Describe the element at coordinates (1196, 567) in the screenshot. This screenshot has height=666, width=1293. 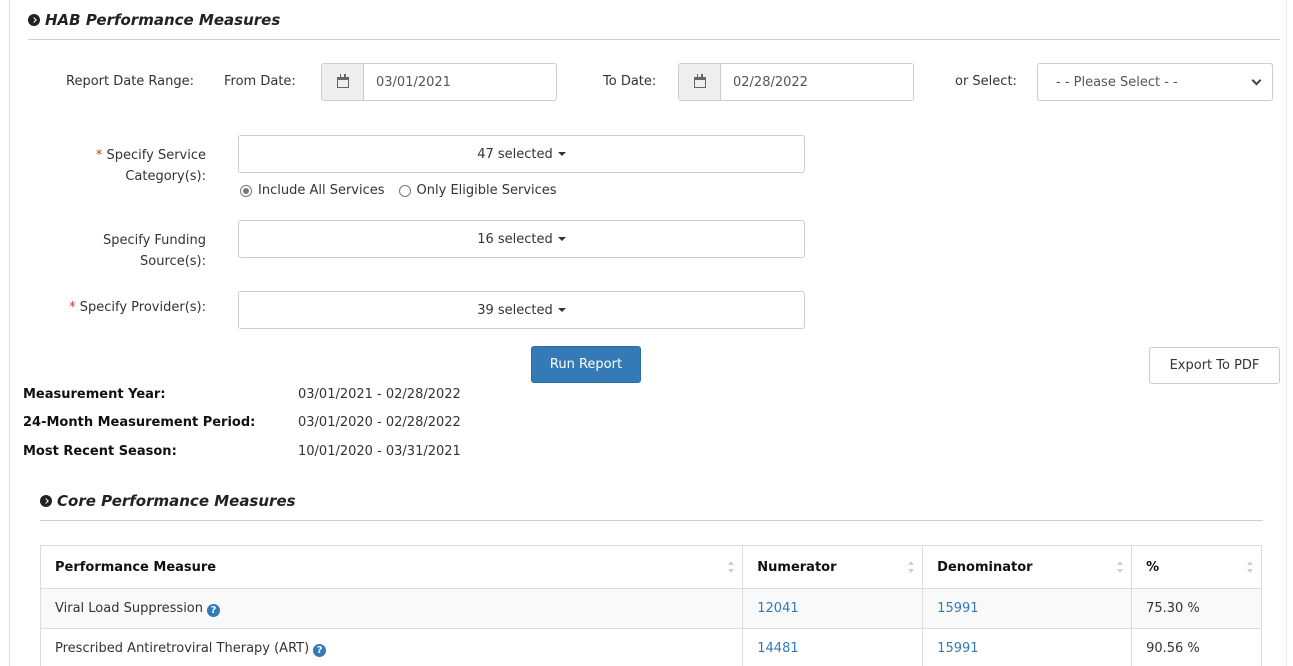
I see `col-percent: %` at that location.